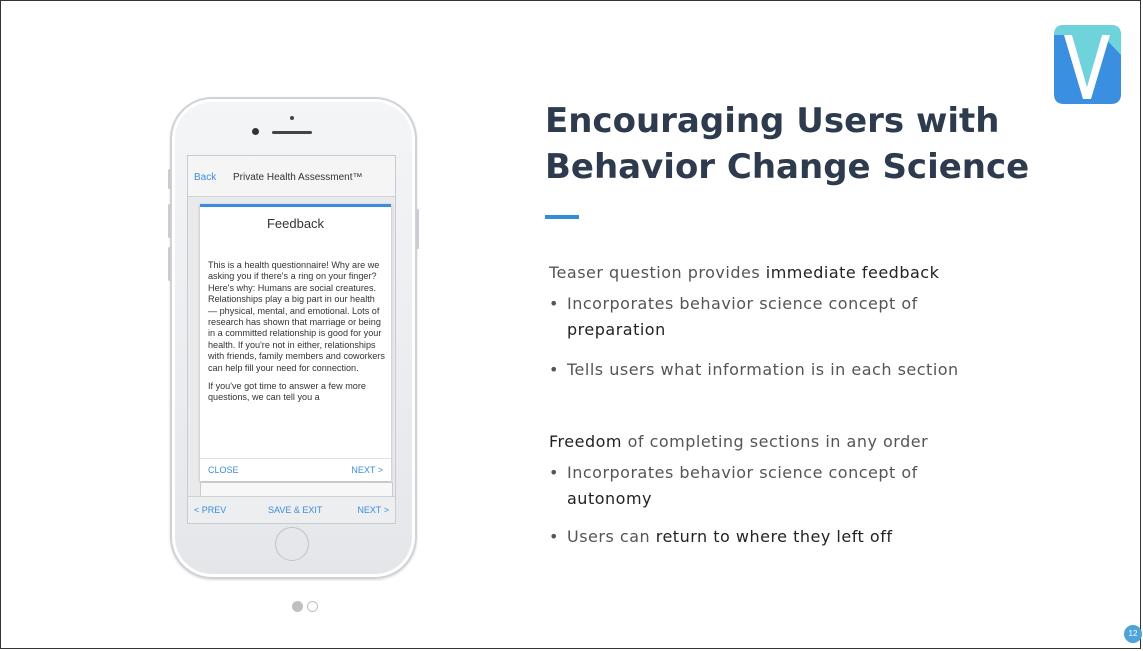 Image resolution: width=1143 pixels, height=651 pixels. I want to click on modal-title: Feedback, so click(295, 223).